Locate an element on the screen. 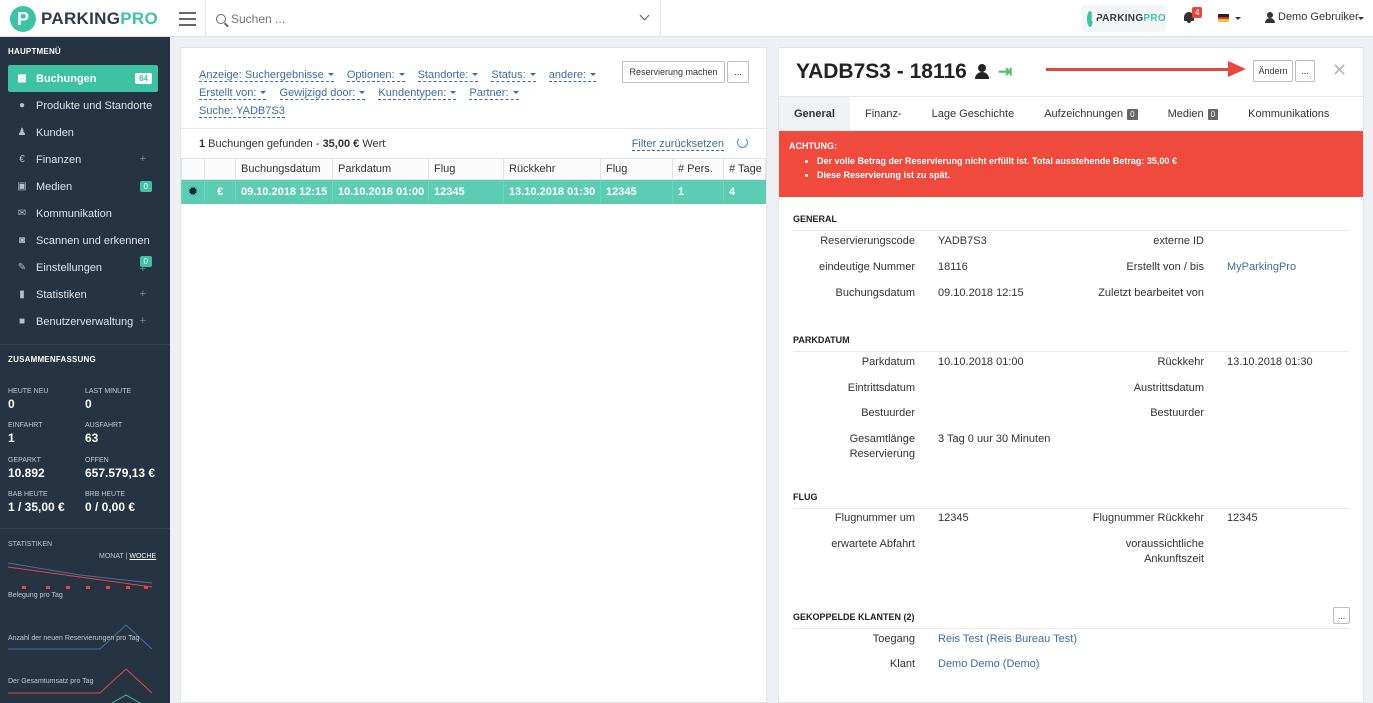  sidebar-item-medien: ▣ Medien 0 is located at coordinates (83, 186).